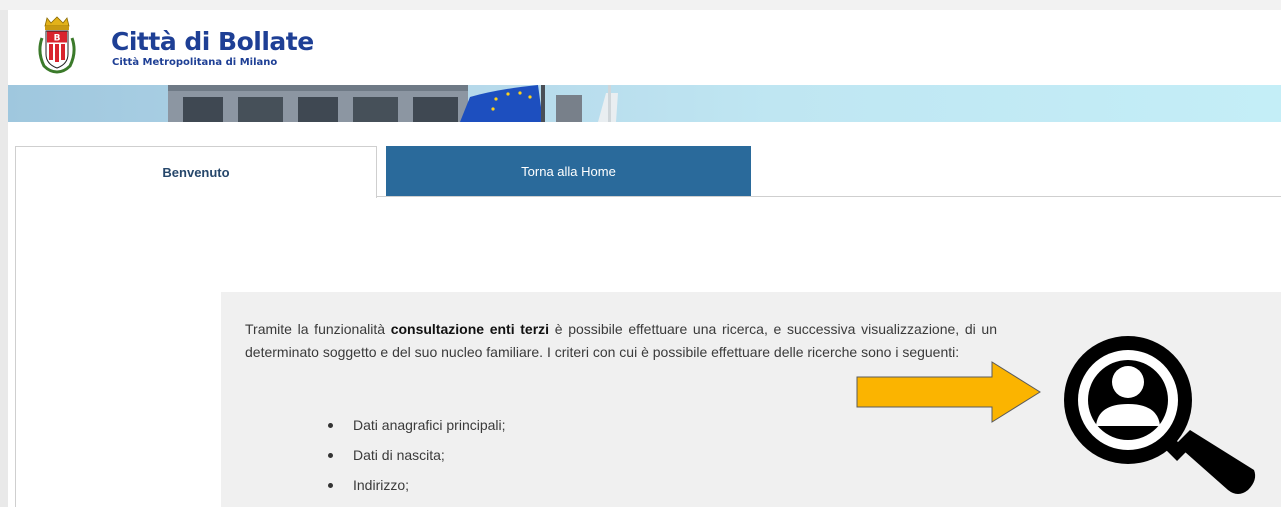 The width and height of the screenshot is (1281, 507). Describe the element at coordinates (318, 329) in the screenshot. I see `intro-text-start: Tramite la funzionalità` at that location.